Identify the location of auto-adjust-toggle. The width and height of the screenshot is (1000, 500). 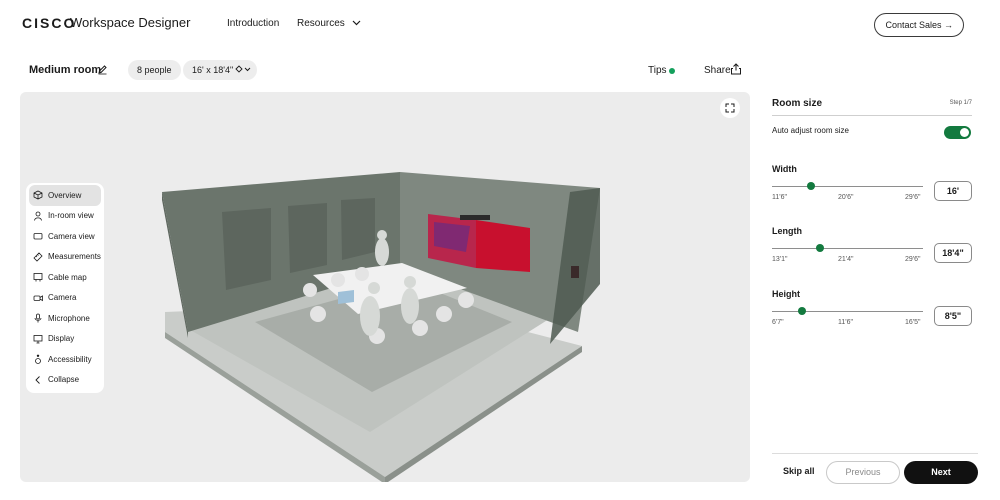
(957, 132).